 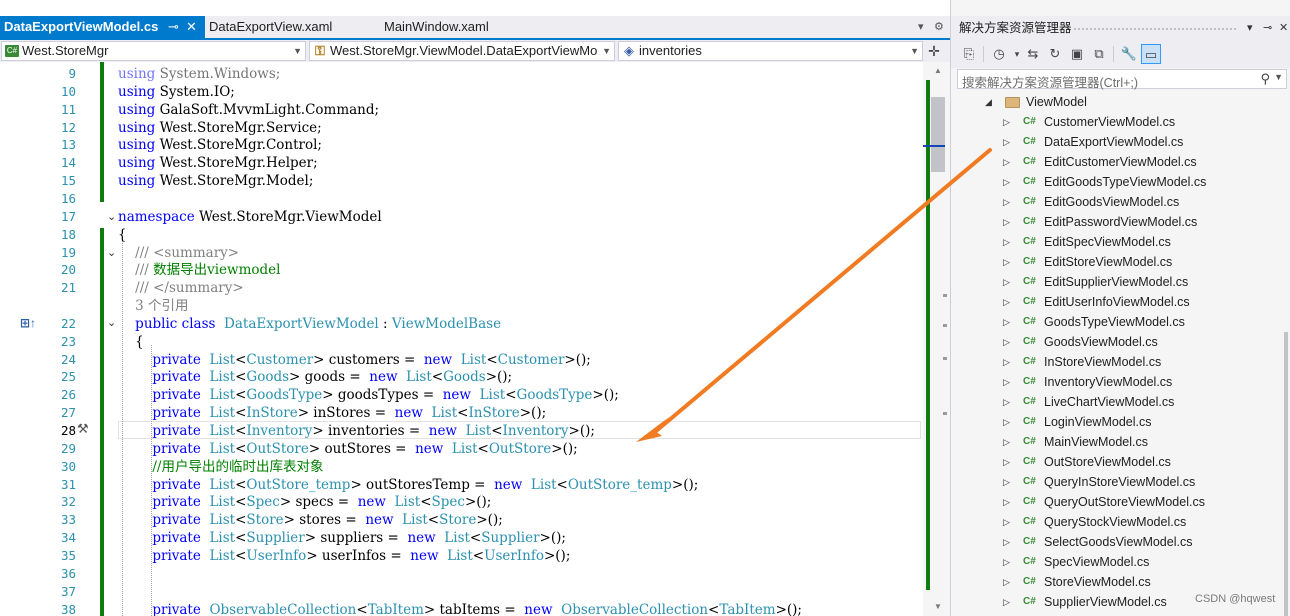 I want to click on show-all-files-icon: ⧉, so click(x=1099, y=54).